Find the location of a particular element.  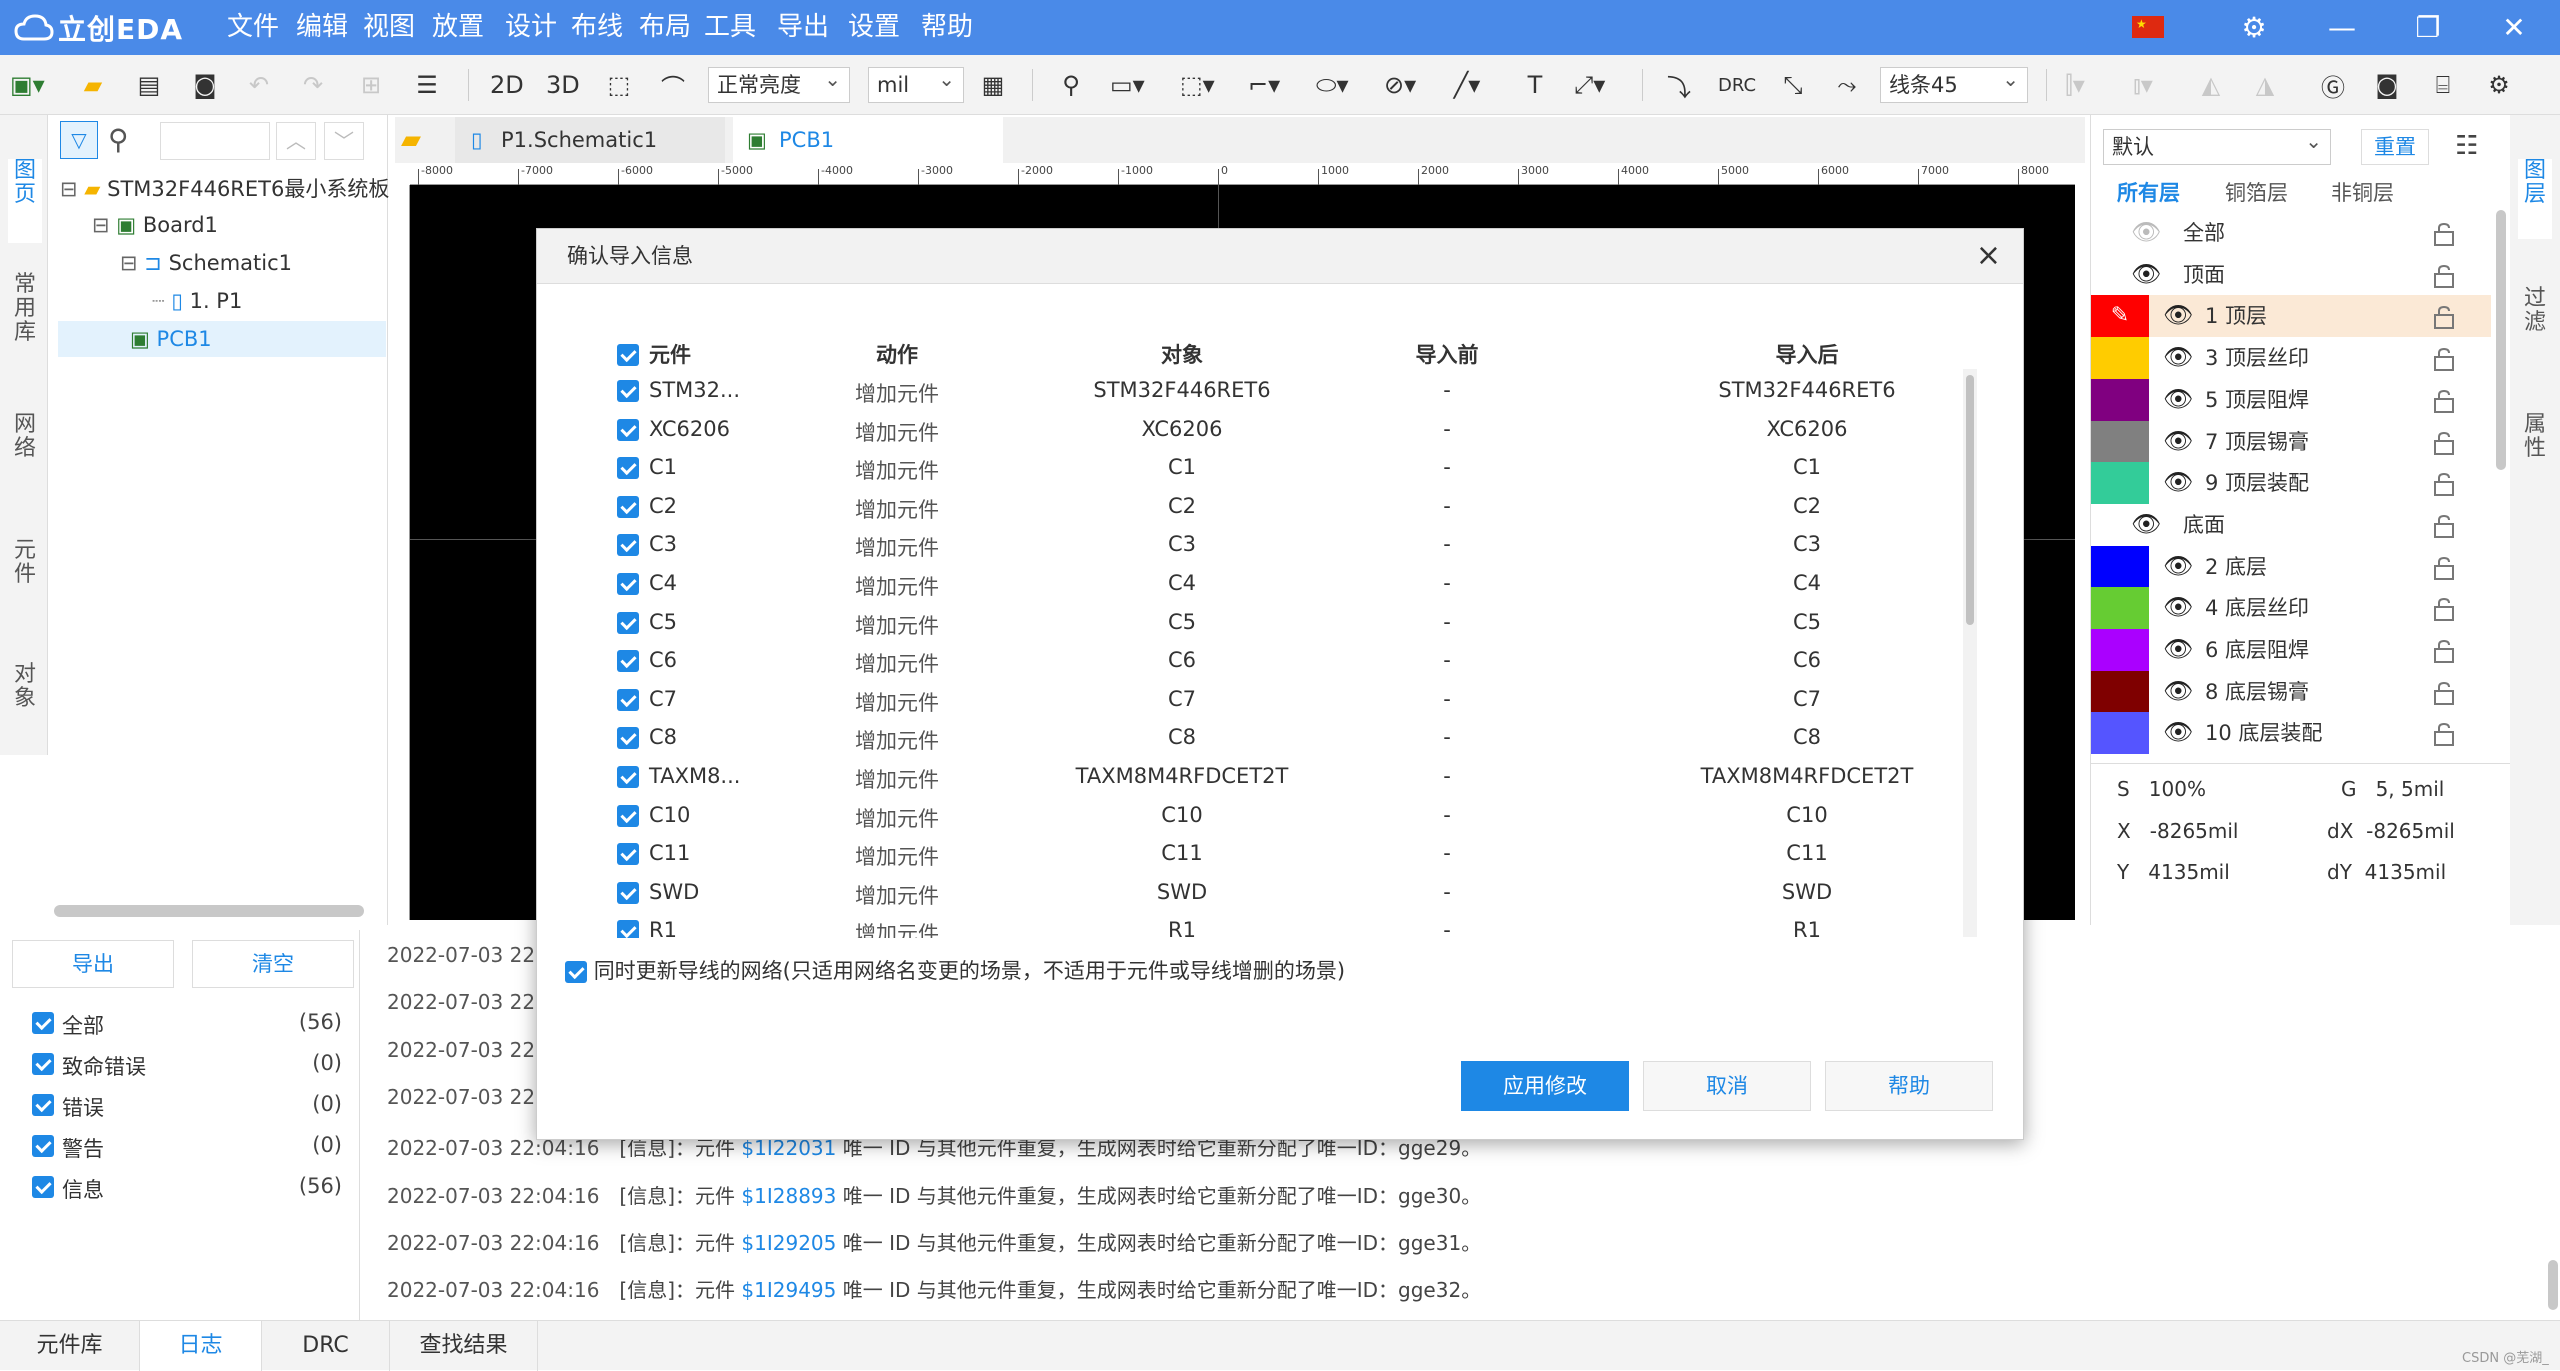

tab-schematic: ▯ P1.Schematic1 is located at coordinates (590, 140).